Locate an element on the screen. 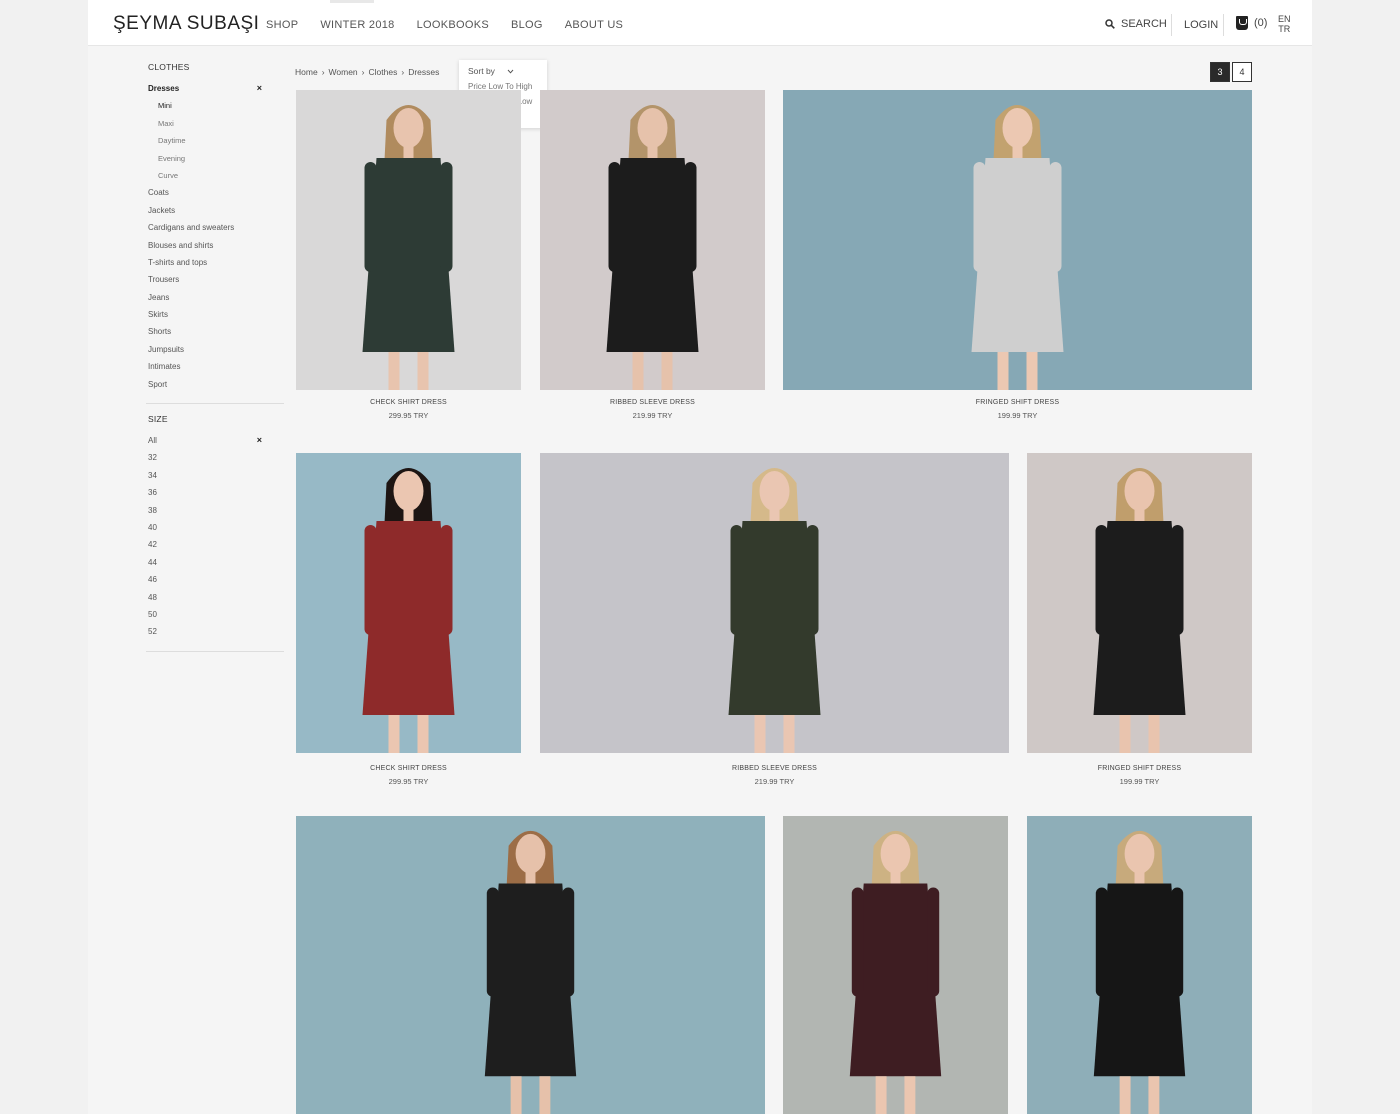  category-item: Coats is located at coordinates (215, 196).